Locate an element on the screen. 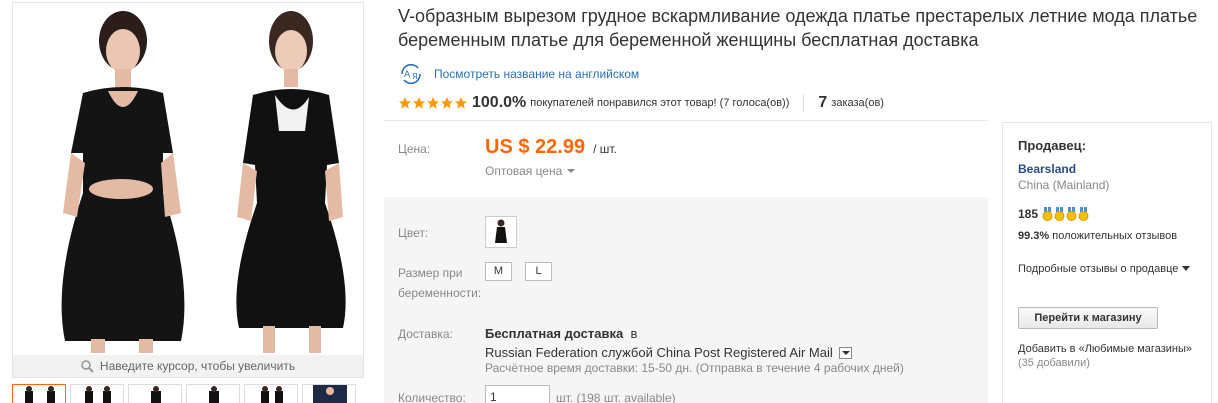  translate-icon: A Я is located at coordinates (411, 74).